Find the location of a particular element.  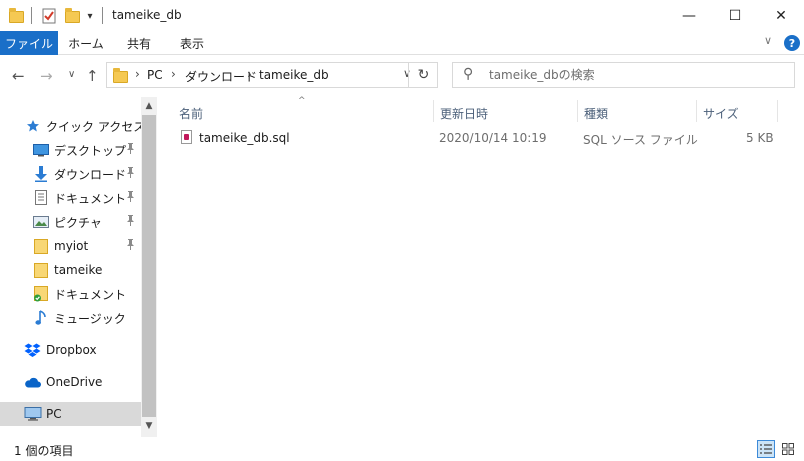

address-bar: › PC › ダウンロード › tameike_db ∨ is located at coordinates (272, 75).